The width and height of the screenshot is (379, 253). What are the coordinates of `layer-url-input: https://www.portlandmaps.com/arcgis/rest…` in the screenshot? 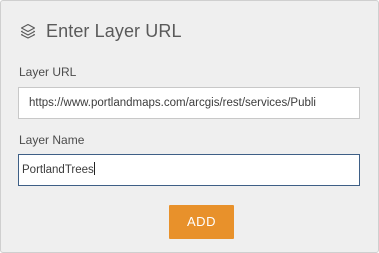 It's located at (189, 103).